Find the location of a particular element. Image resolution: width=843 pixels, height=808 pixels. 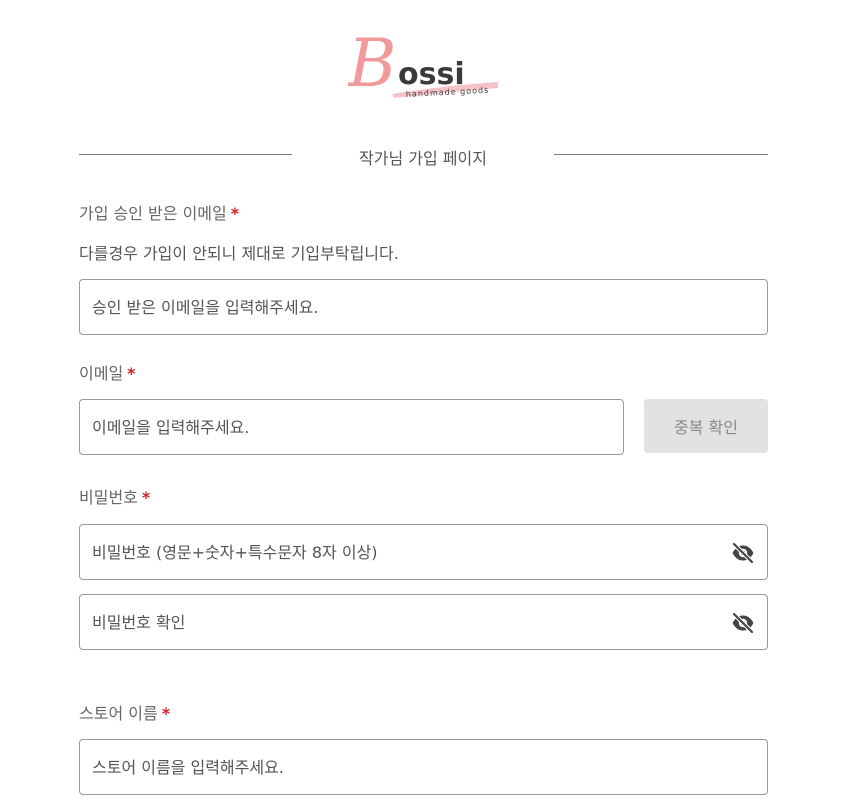

password-field is located at coordinates (423, 552).